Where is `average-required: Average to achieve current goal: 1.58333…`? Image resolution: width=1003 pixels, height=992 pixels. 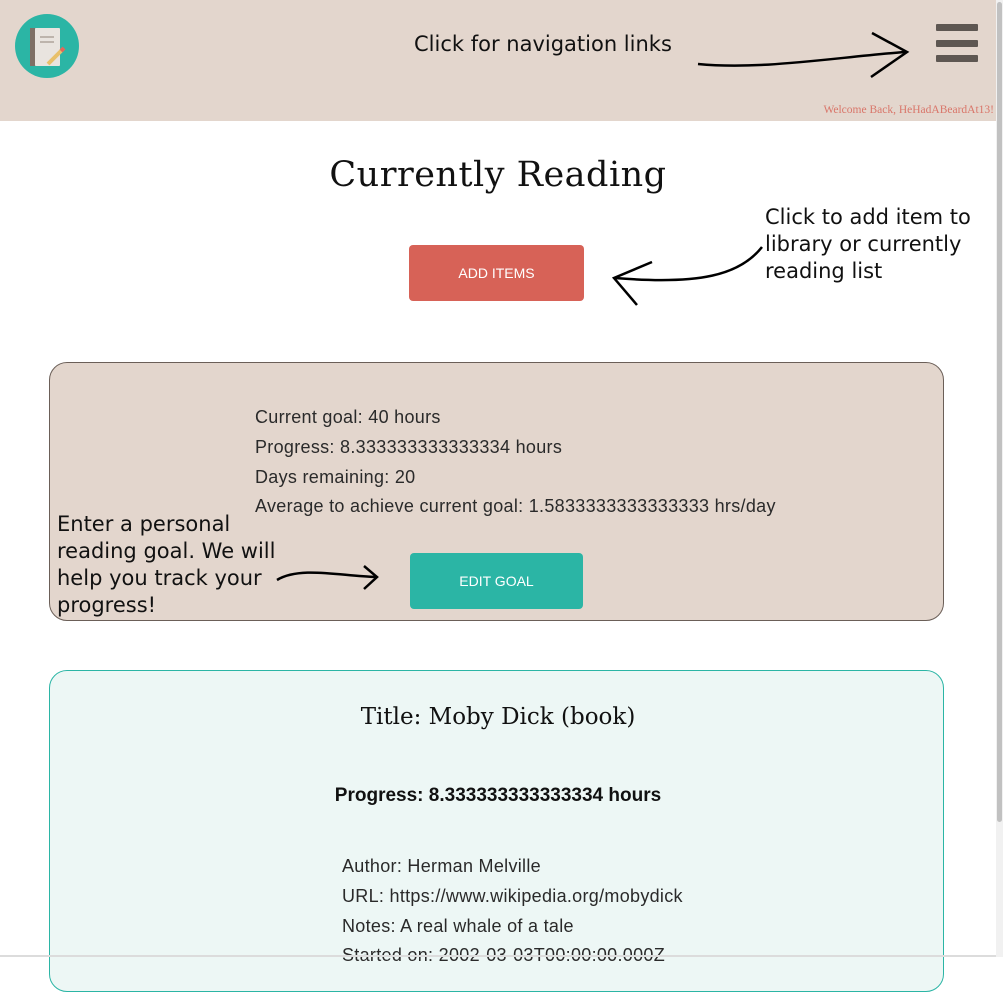 average-required: Average to achieve current goal: 1.58333… is located at coordinates (515, 506).